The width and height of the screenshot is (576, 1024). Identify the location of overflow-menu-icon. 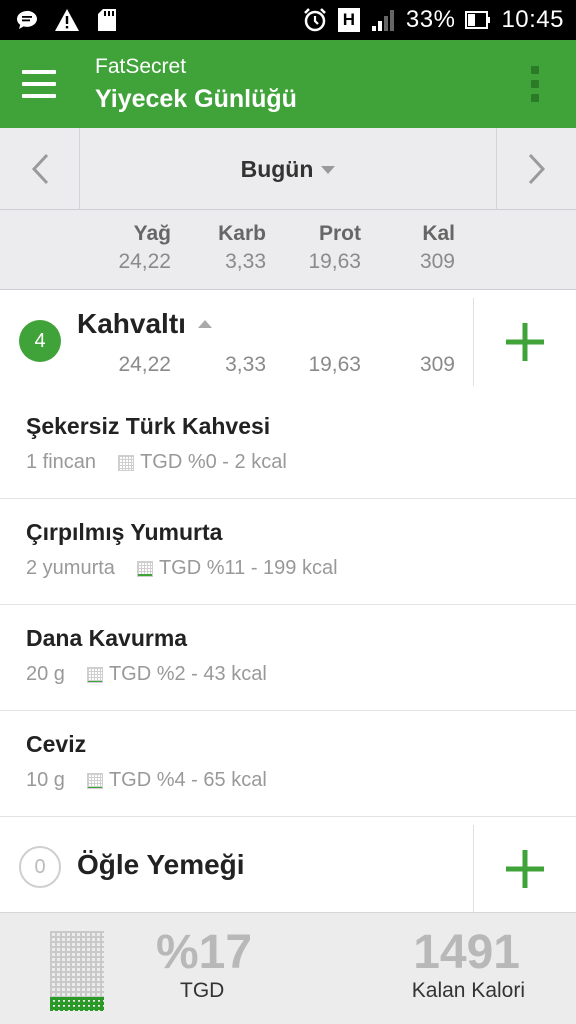
(535, 84).